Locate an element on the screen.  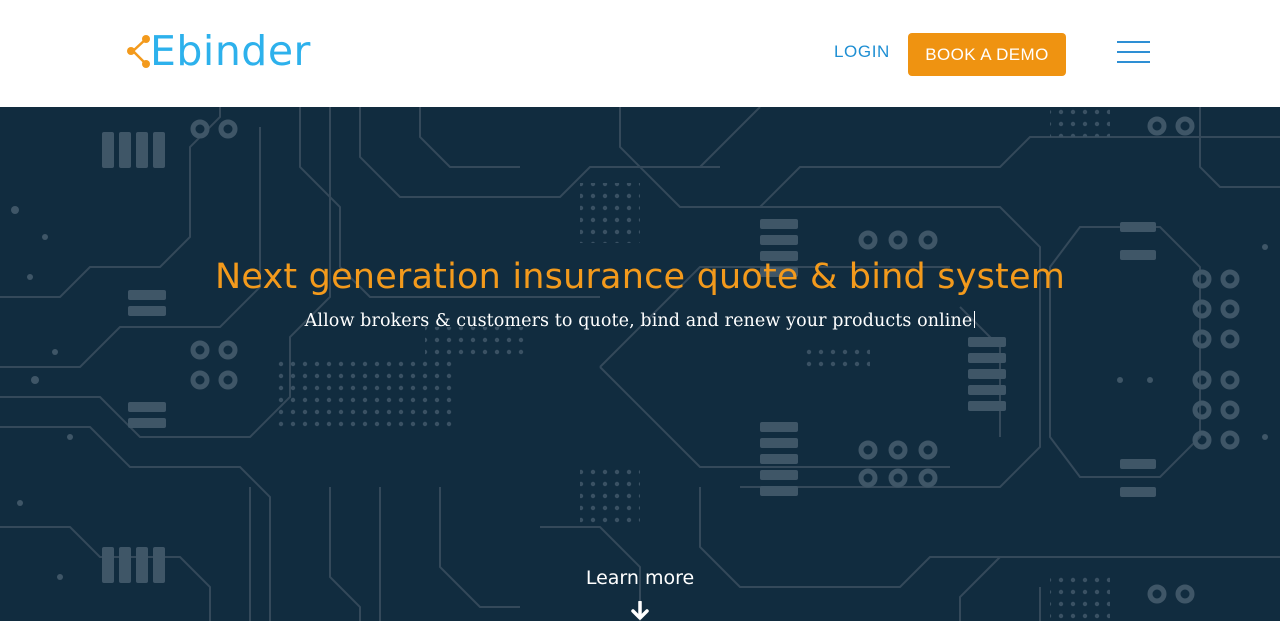
logo-text: Ebinder is located at coordinates (230, 51).